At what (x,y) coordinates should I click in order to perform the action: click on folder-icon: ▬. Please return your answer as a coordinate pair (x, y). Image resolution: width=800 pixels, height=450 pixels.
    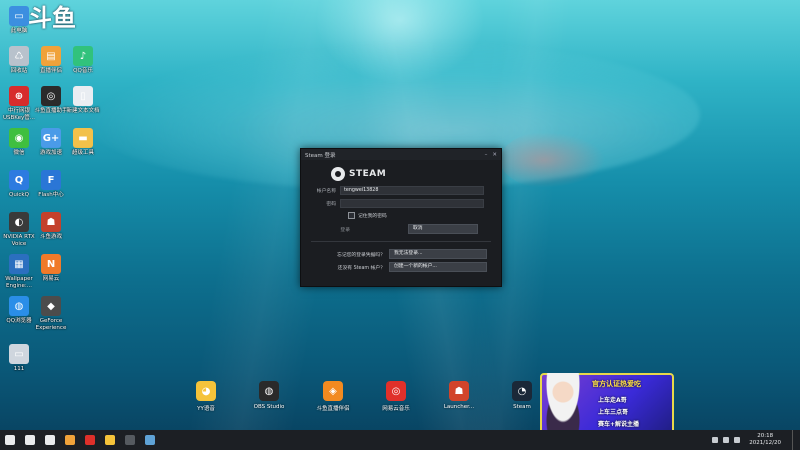
    Looking at the image, I should click on (83, 138).